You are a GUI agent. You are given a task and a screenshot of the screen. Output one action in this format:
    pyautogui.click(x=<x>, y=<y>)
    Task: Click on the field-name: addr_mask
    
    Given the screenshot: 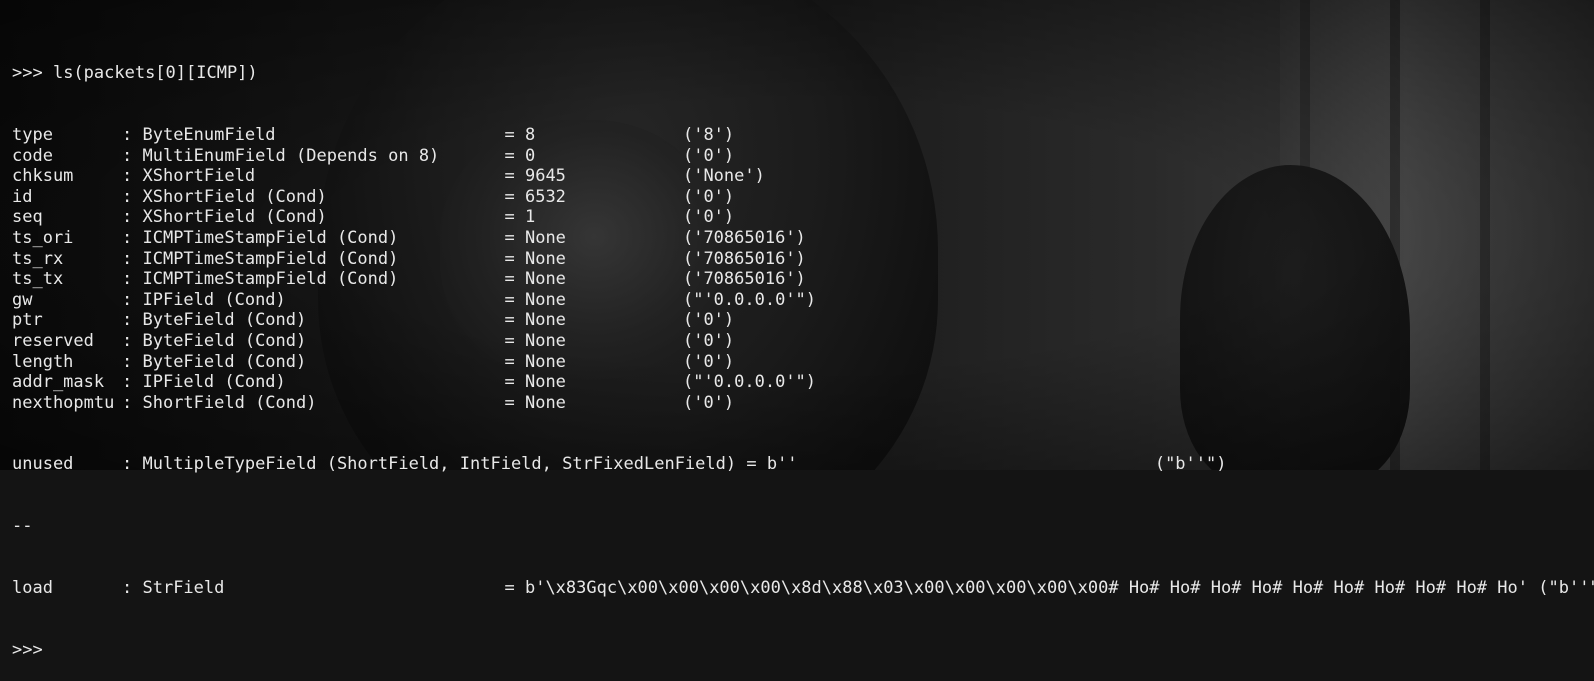 What is the action you would take?
    pyautogui.click(x=58, y=382)
    